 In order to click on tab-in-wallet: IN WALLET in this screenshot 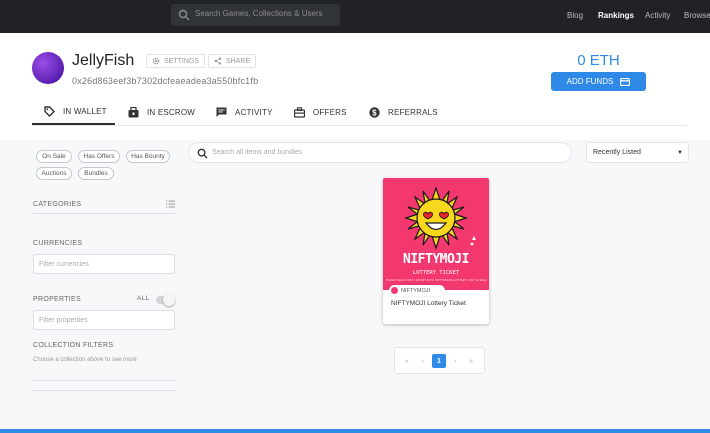, I will do `click(73, 112)`.